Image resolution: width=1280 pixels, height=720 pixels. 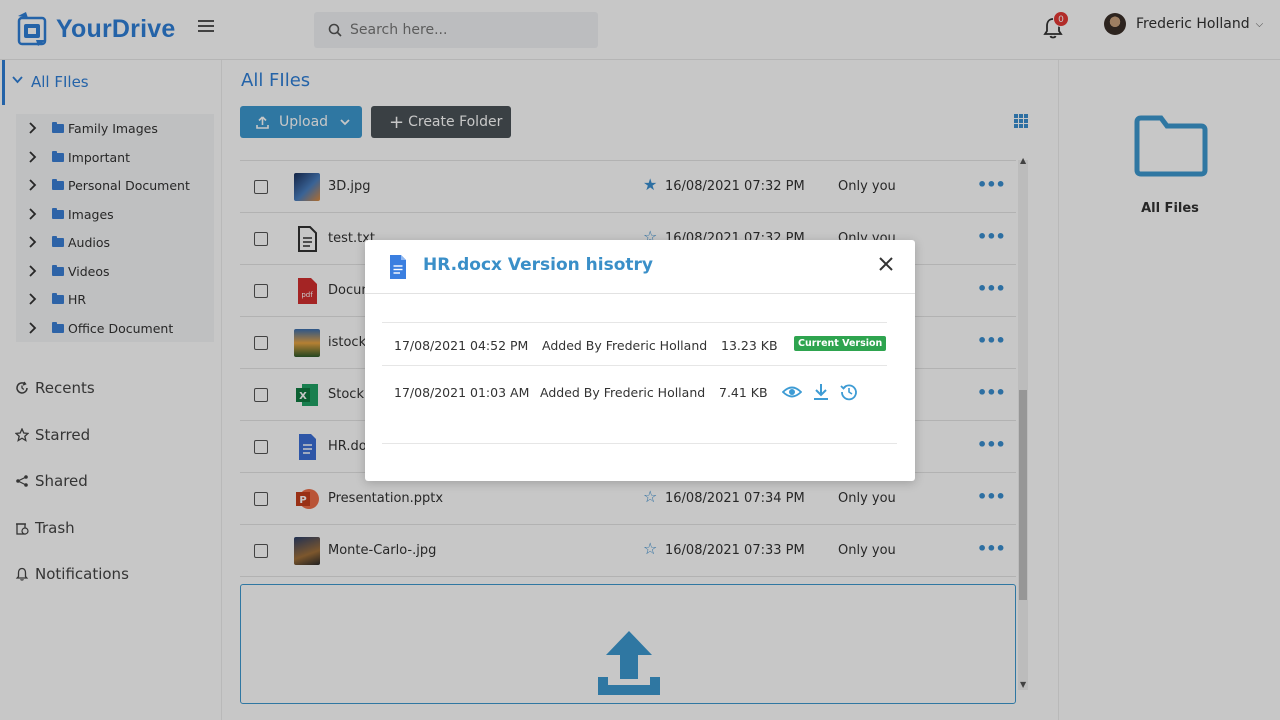 I want to click on divider, so click(x=639, y=443).